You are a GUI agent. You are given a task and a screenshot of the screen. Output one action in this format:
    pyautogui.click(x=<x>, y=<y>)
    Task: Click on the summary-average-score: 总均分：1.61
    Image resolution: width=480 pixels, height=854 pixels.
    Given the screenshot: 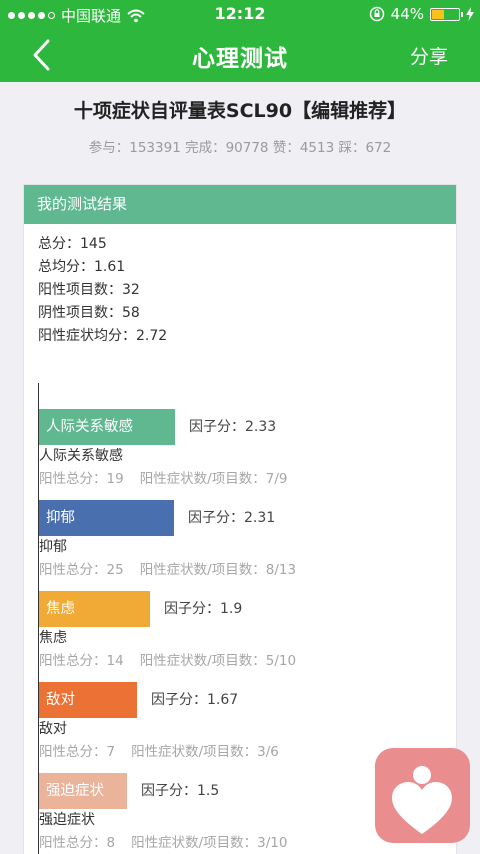 What is the action you would take?
    pyautogui.click(x=82, y=267)
    